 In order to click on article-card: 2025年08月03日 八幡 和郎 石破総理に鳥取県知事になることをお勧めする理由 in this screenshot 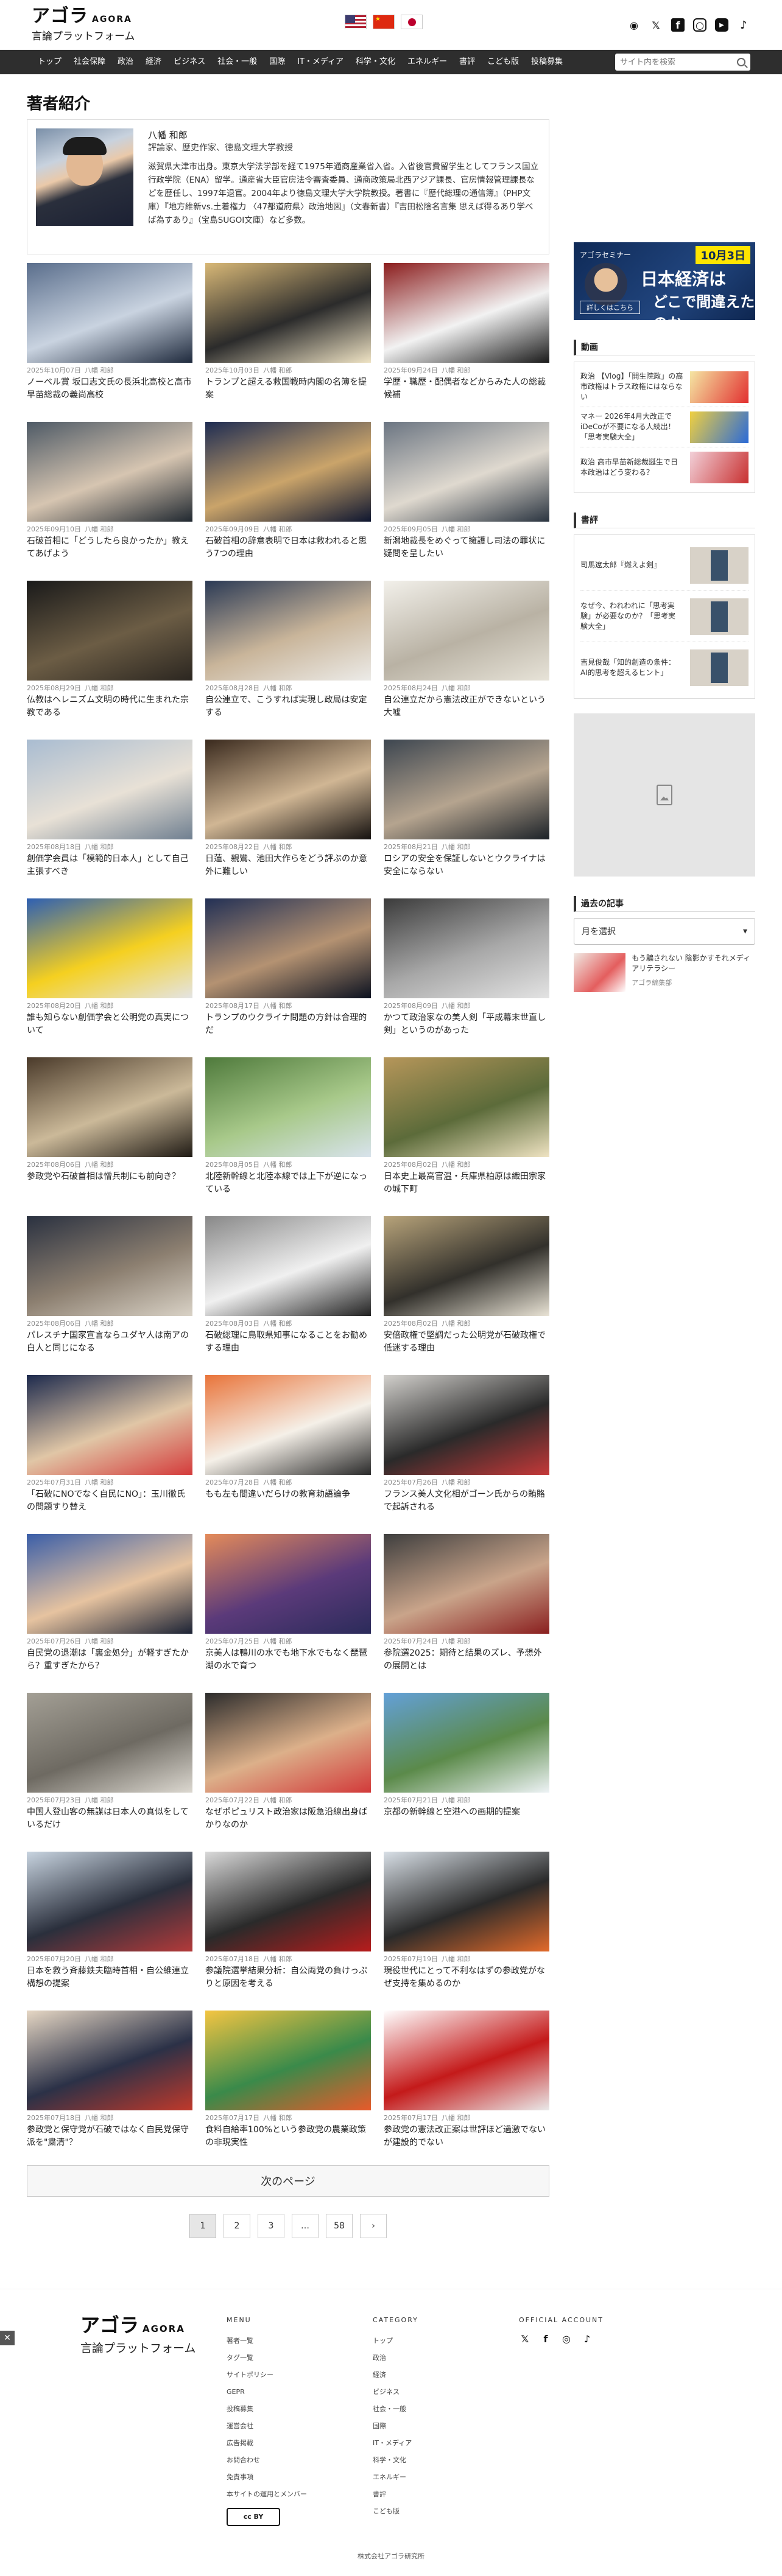, I will do `click(288, 1292)`.